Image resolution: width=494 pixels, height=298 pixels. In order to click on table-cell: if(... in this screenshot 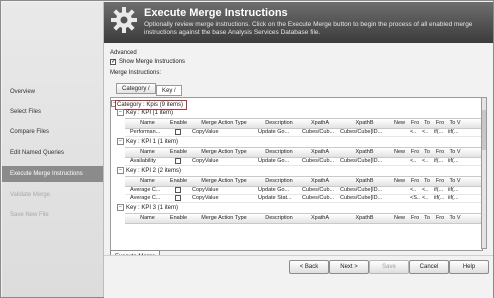, I will do `click(439, 161)`.